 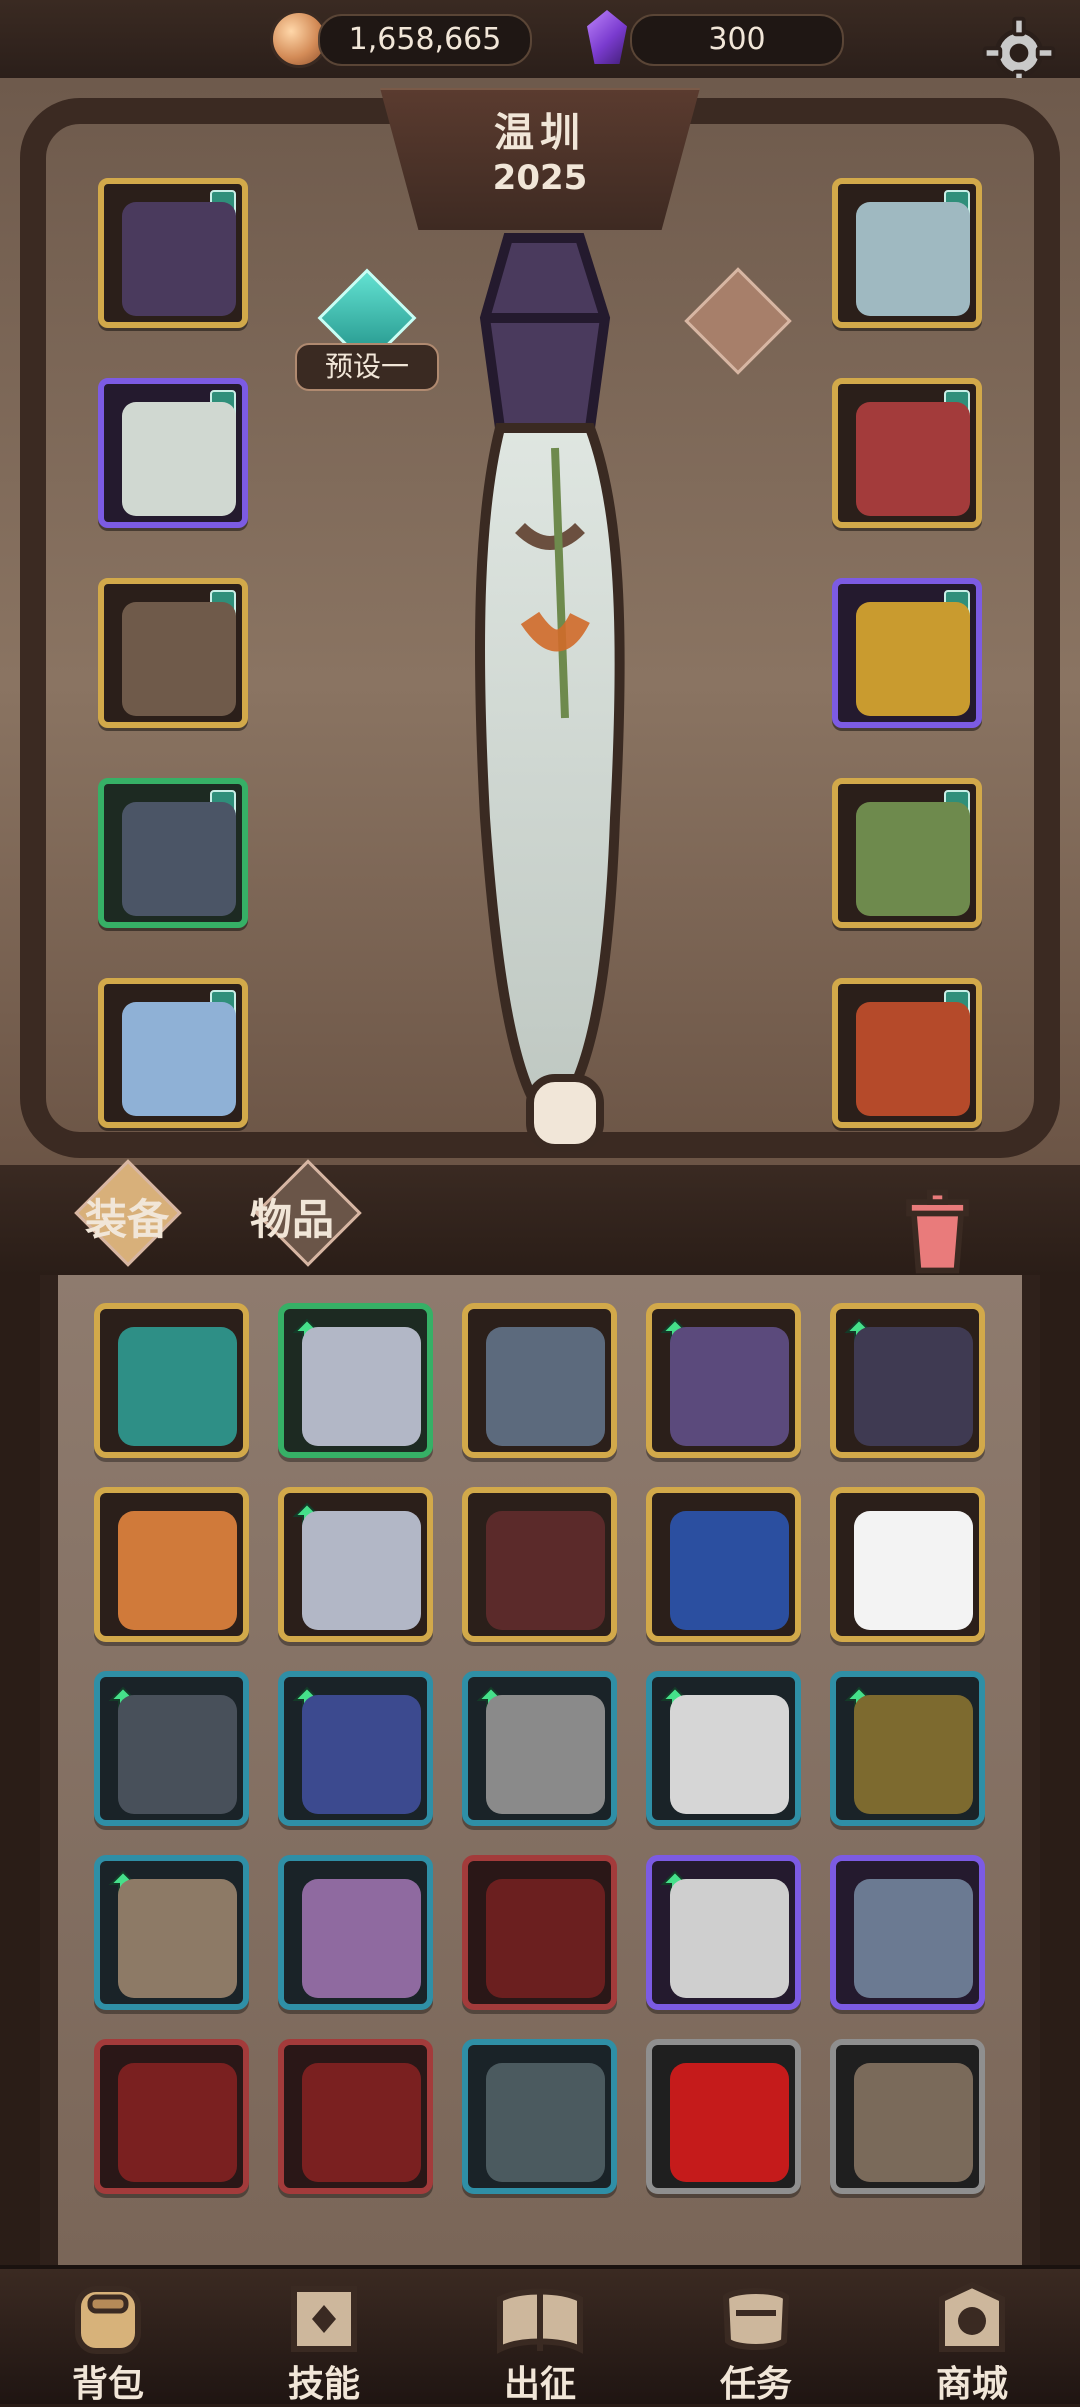 I want to click on gloves-icon, so click(x=179, y=659).